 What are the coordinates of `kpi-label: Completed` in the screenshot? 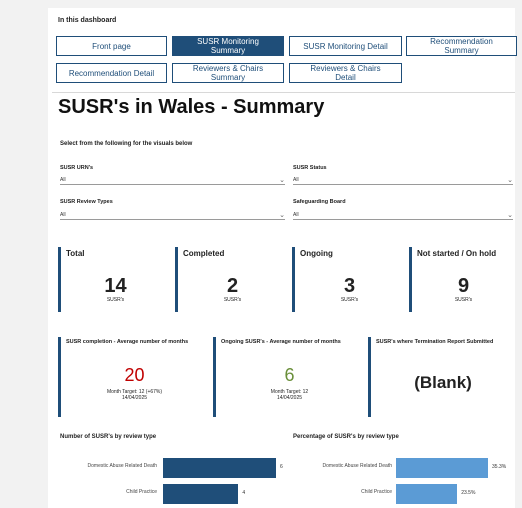 It's located at (204, 253).